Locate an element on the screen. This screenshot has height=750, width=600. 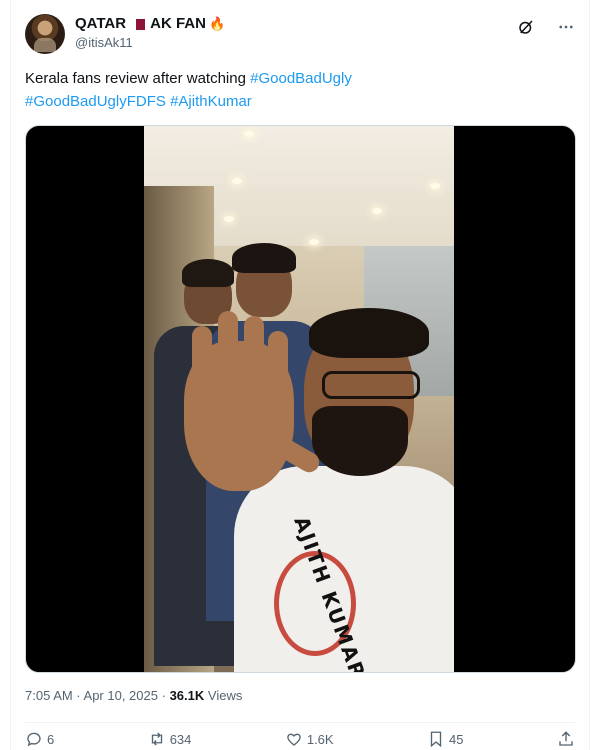
reply-count: 6 is located at coordinates (51, 739).